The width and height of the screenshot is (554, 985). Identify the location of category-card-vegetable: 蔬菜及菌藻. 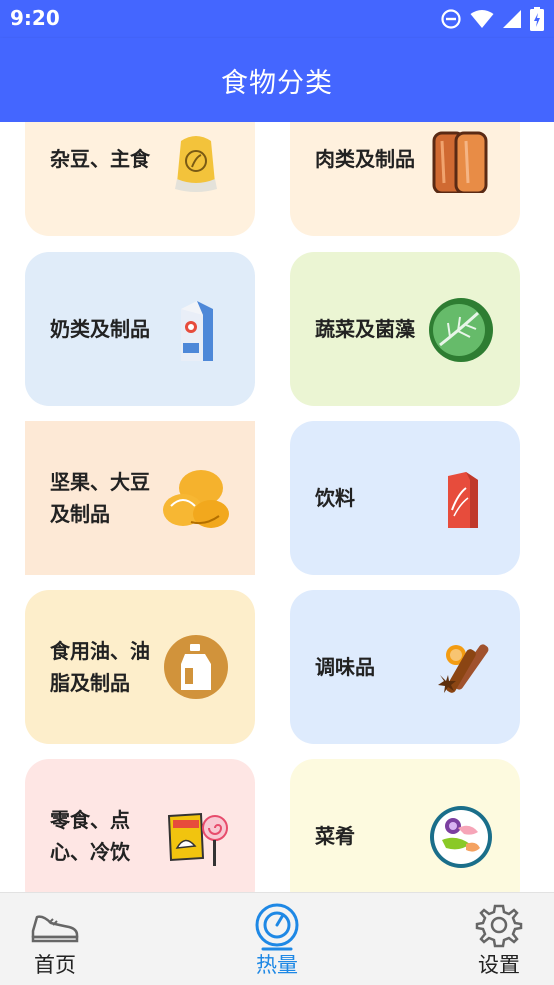
(405, 329).